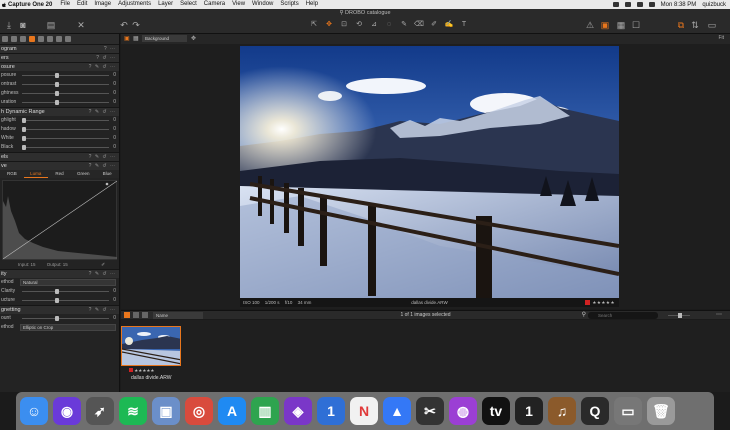 Image resolution: width=730 pixels, height=430 pixels. Describe the element at coordinates (374, 25) in the screenshot. I see `keystone-tool-icon: ⊿` at that location.